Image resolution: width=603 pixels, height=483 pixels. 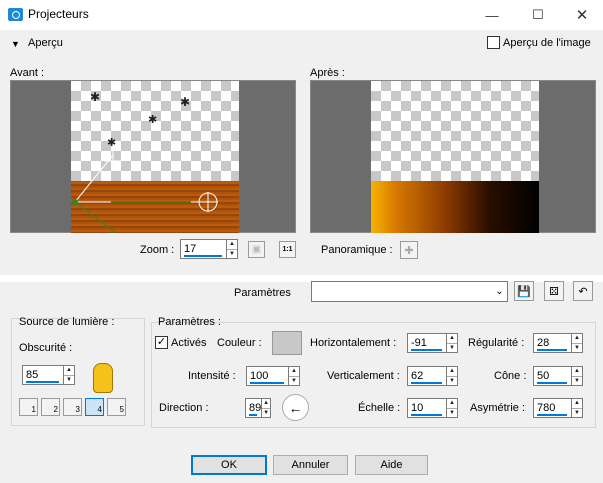 I want to click on scale-stepper: 10 ▲ ▼, so click(x=432, y=408).